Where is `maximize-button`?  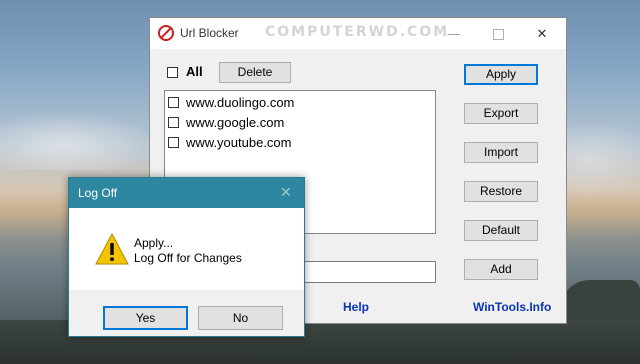 maximize-button is located at coordinates (498, 33).